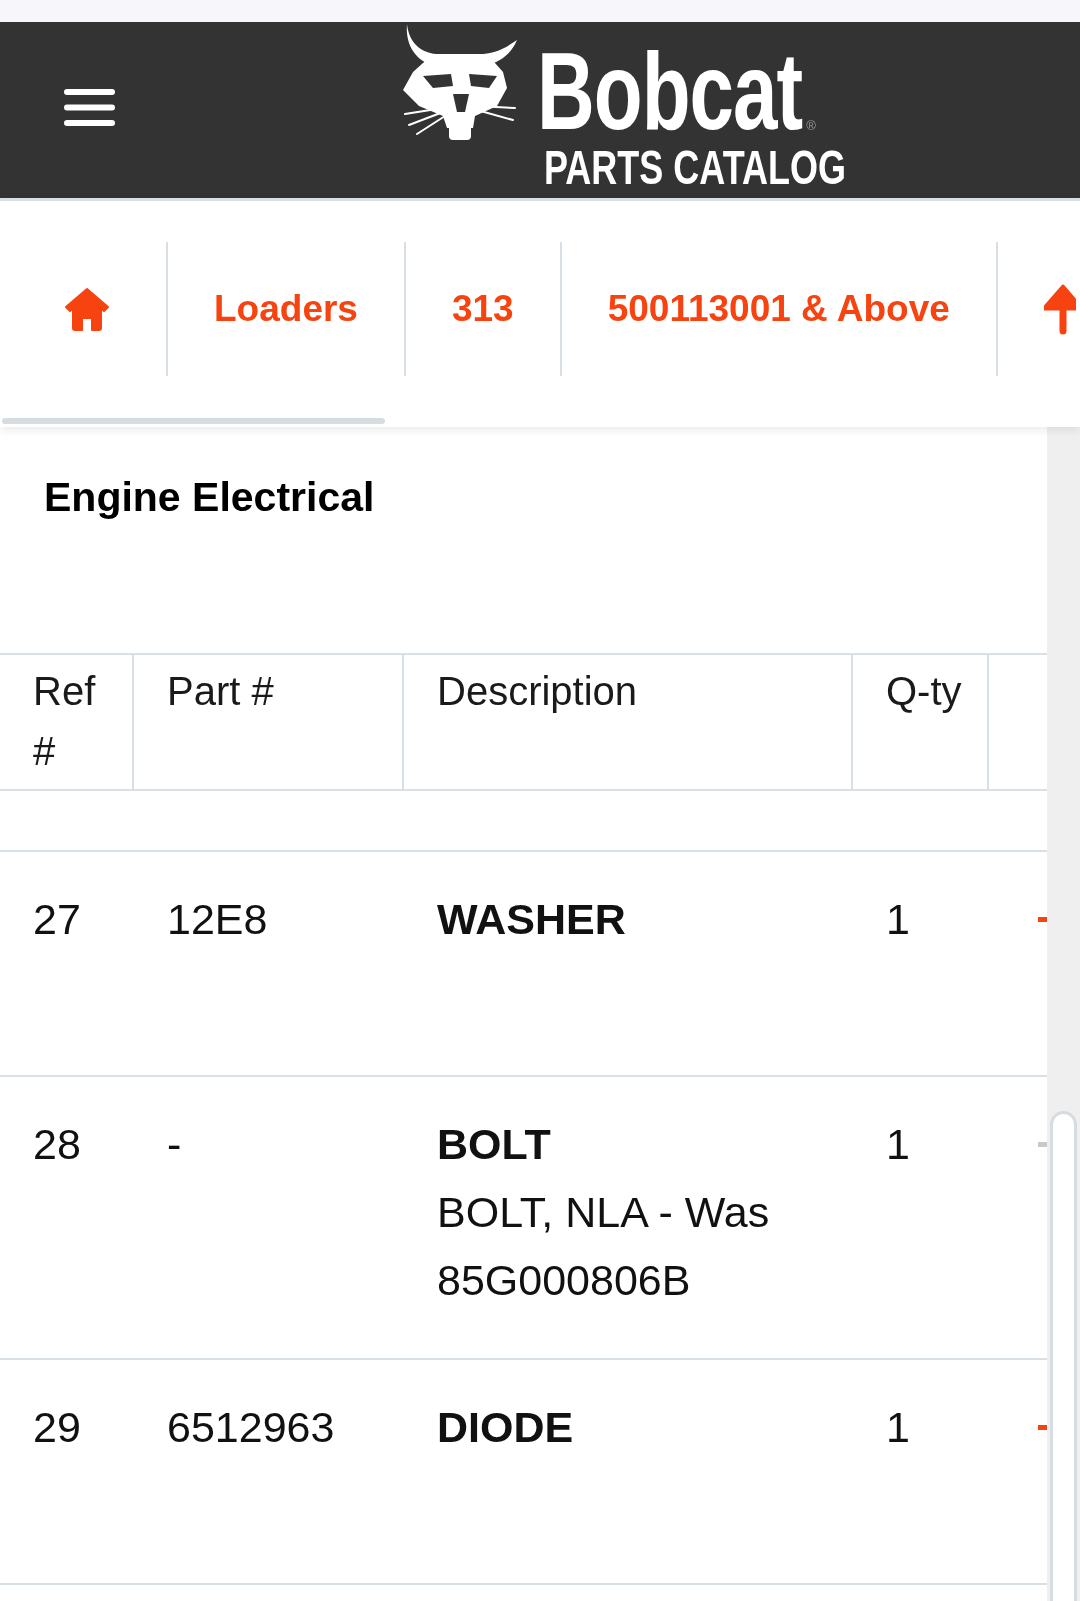  Describe the element at coordinates (87, 309) in the screenshot. I see `home-icon` at that location.